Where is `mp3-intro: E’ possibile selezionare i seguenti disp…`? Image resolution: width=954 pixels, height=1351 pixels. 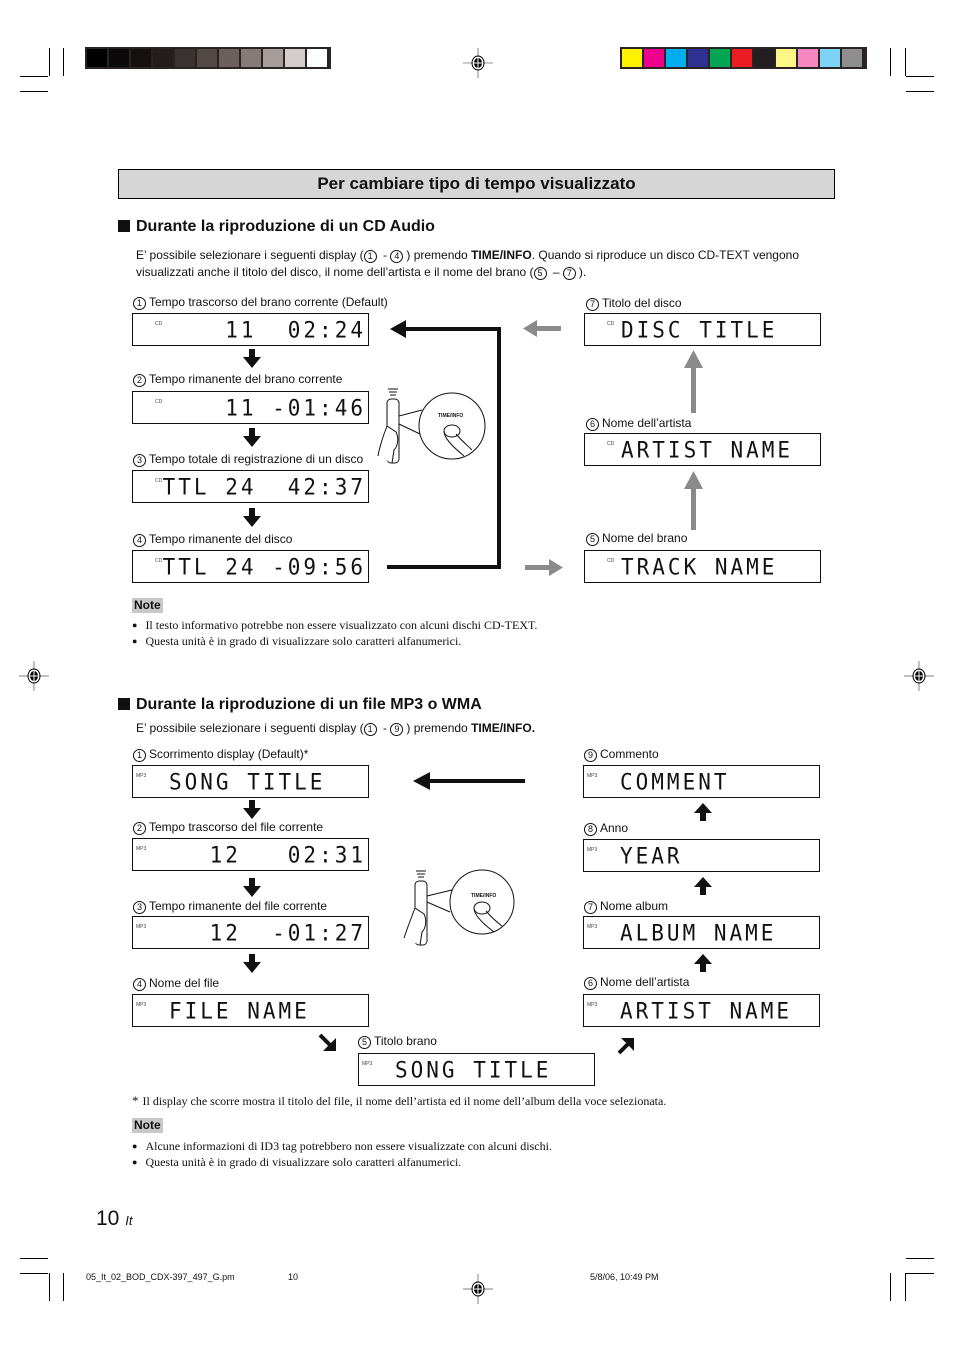
mp3-intro: E’ possibile selezionare i seguenti disp… is located at coordinates (335, 728).